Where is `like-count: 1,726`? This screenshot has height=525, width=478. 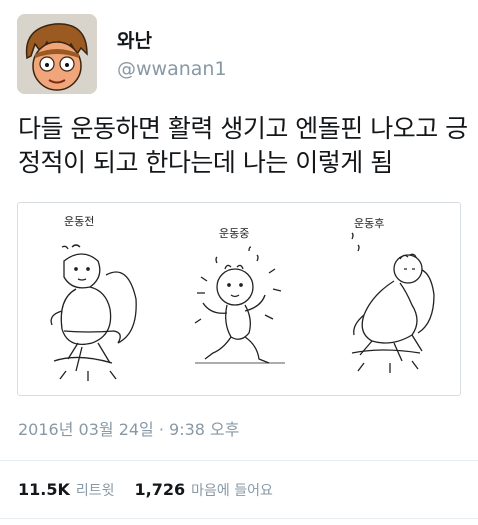 like-count: 1,726 is located at coordinates (160, 489).